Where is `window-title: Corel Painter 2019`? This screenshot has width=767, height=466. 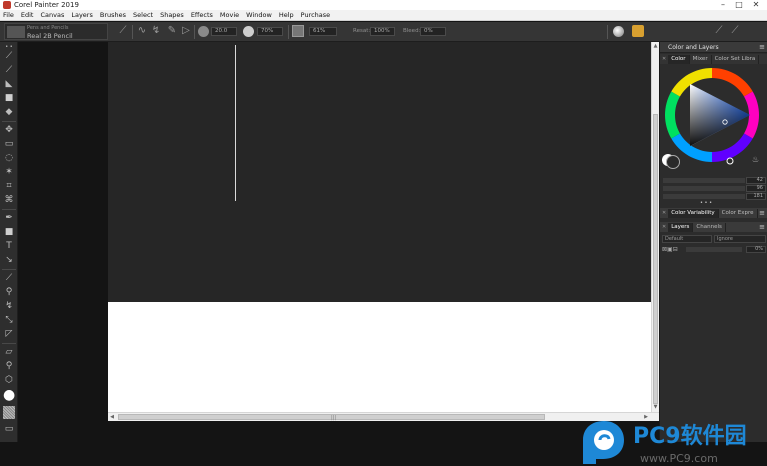 window-title: Corel Painter 2019 is located at coordinates (46, 5).